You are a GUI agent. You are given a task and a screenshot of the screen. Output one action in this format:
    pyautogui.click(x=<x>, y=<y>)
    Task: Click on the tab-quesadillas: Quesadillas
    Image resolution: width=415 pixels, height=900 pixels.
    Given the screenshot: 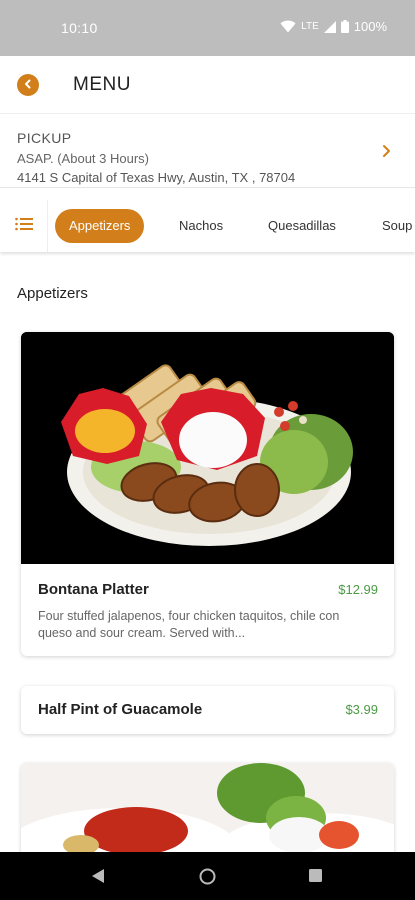 What is the action you would take?
    pyautogui.click(x=302, y=226)
    